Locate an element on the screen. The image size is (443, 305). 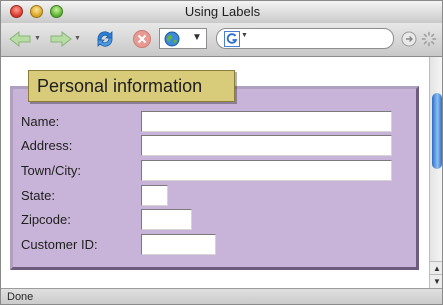
address-label: Address: is located at coordinates (47, 145).